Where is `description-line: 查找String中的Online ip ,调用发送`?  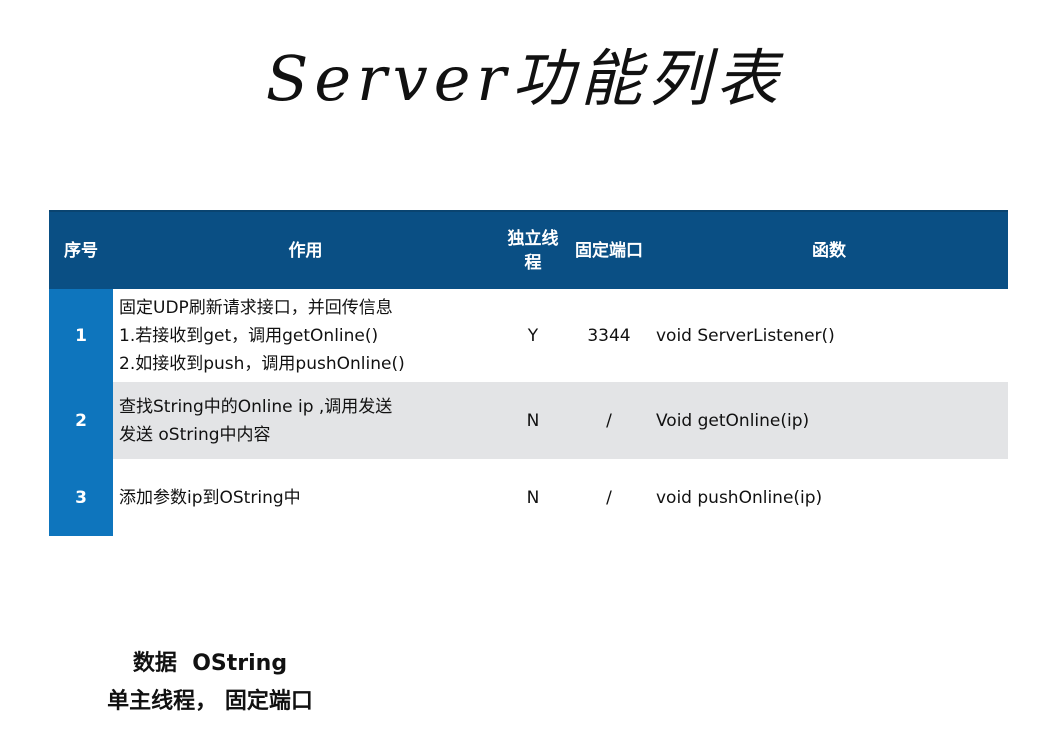
description-line: 查找String中的Online ip ,调用发送 is located at coordinates (256, 406).